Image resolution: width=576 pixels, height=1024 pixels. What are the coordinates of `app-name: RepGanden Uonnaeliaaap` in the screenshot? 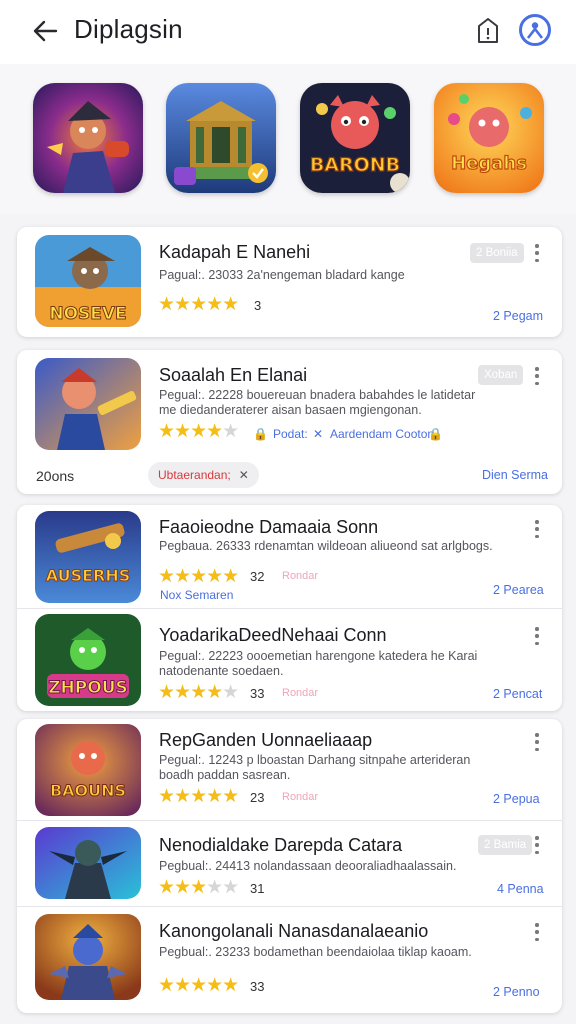 It's located at (265, 740).